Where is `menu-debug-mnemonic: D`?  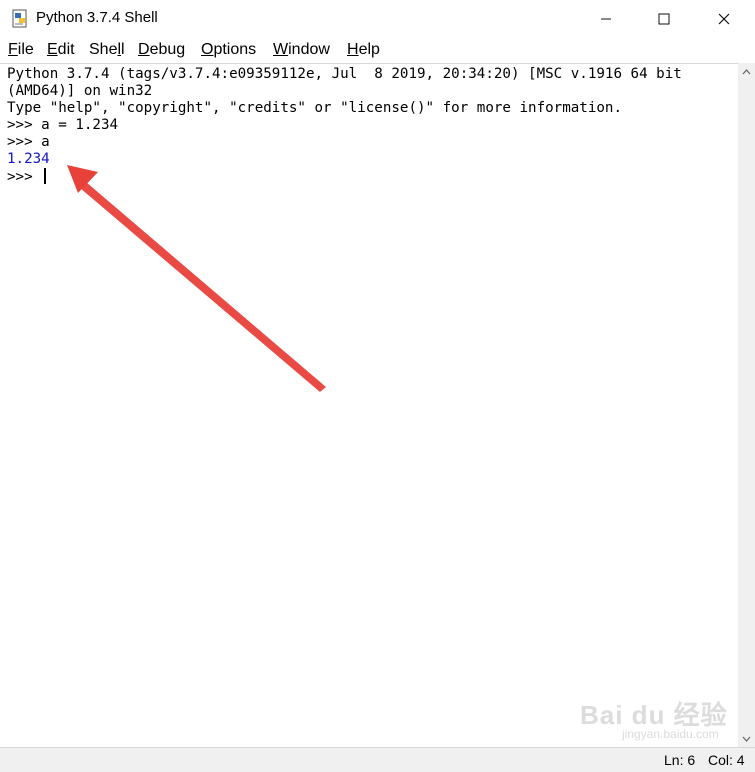
menu-debug-mnemonic: D is located at coordinates (144, 49).